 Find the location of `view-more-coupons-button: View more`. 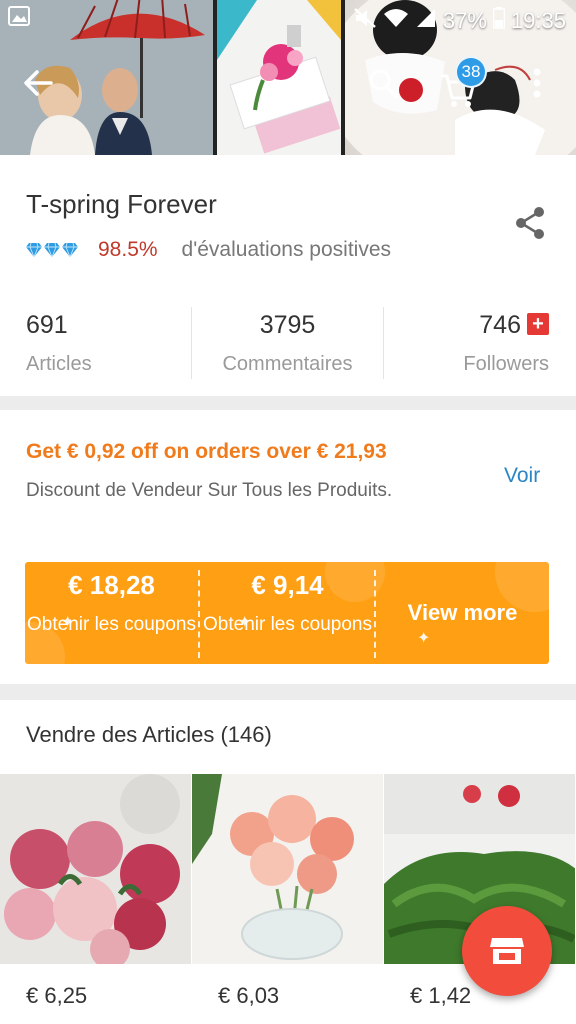

view-more-coupons-button: View more is located at coordinates (462, 613).